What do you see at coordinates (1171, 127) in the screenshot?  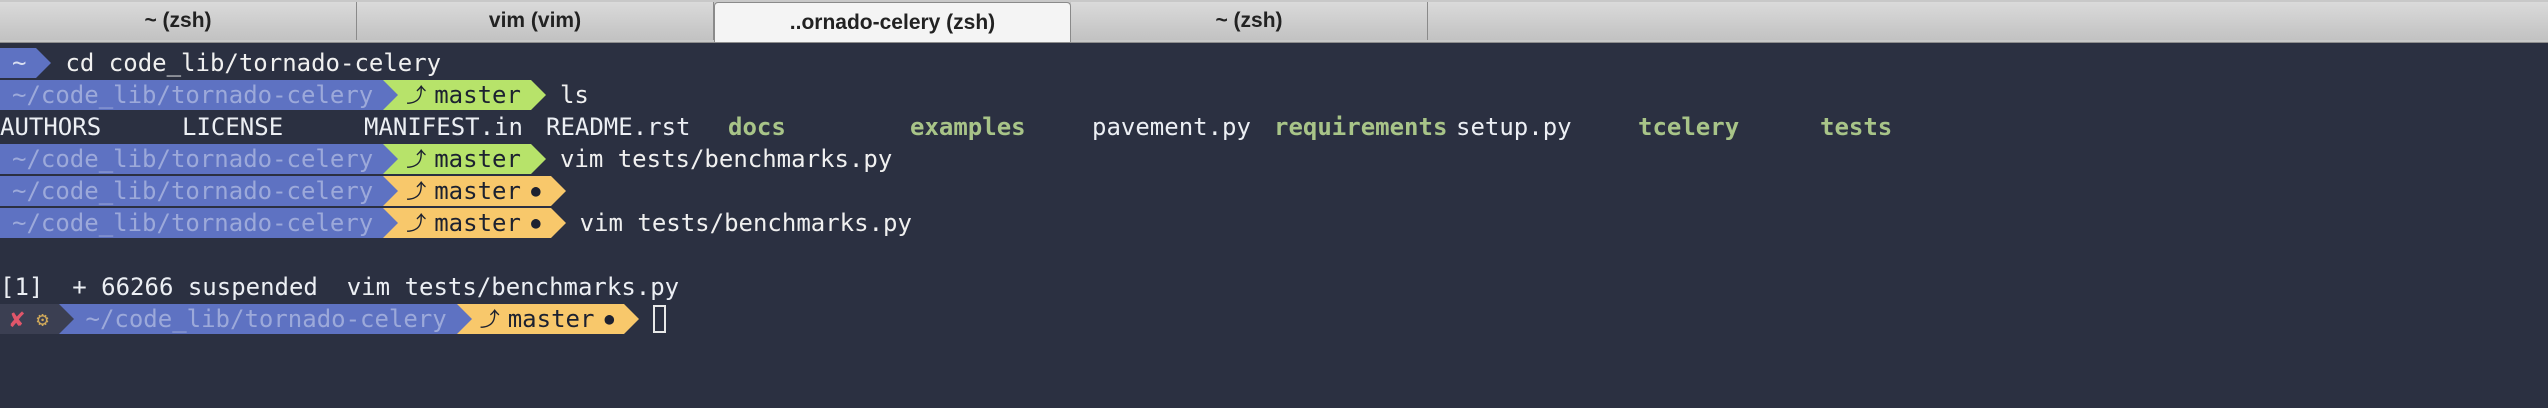 I see `ls-entry: pavement.py` at bounding box center [1171, 127].